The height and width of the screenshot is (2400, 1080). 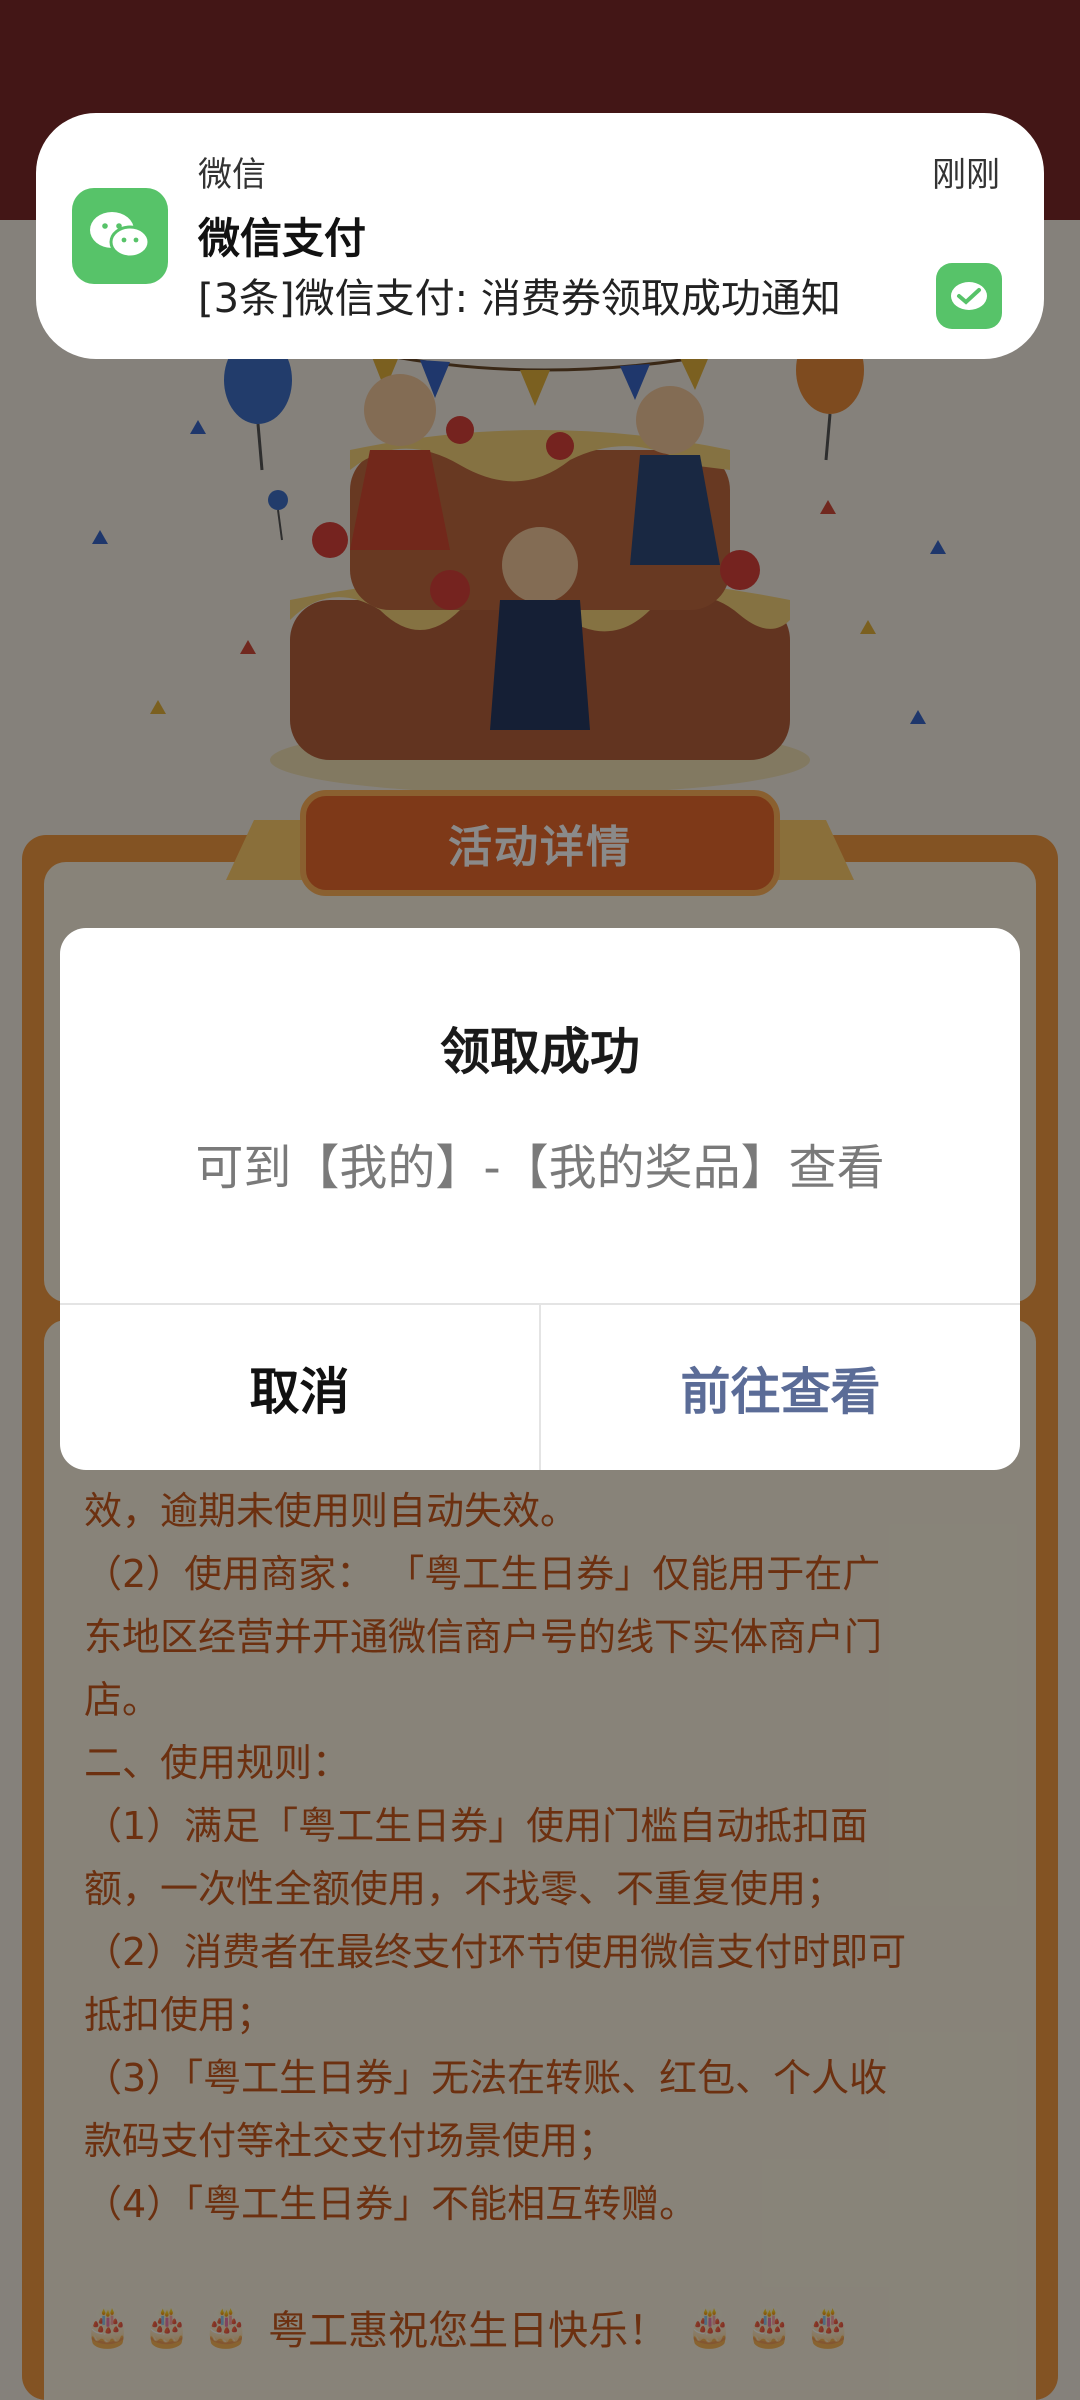 What do you see at coordinates (299, 1387) in the screenshot?
I see `cancel-button: 取消` at bounding box center [299, 1387].